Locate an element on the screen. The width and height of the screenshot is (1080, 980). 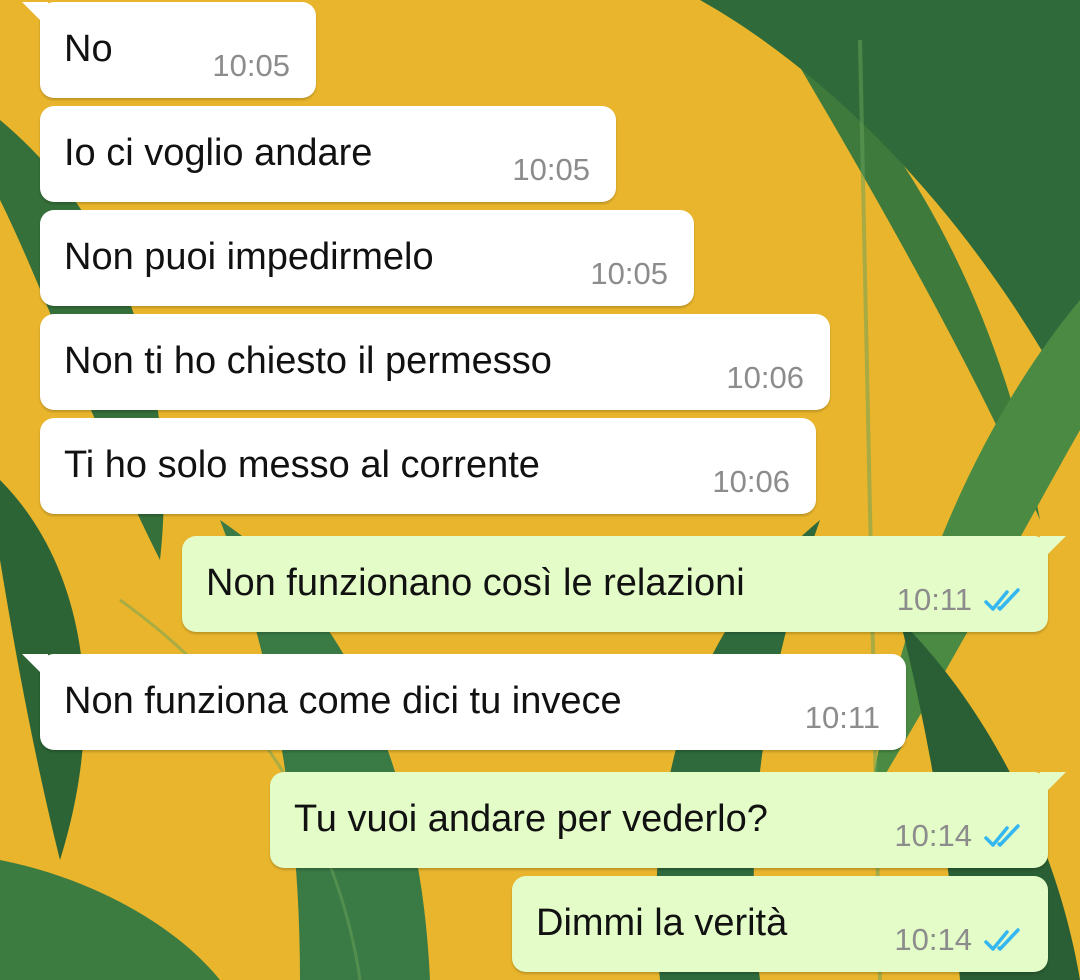
message-bubble-outgoing: Tu vuoi andare per vederlo? 10:14 is located at coordinates (668, 820).